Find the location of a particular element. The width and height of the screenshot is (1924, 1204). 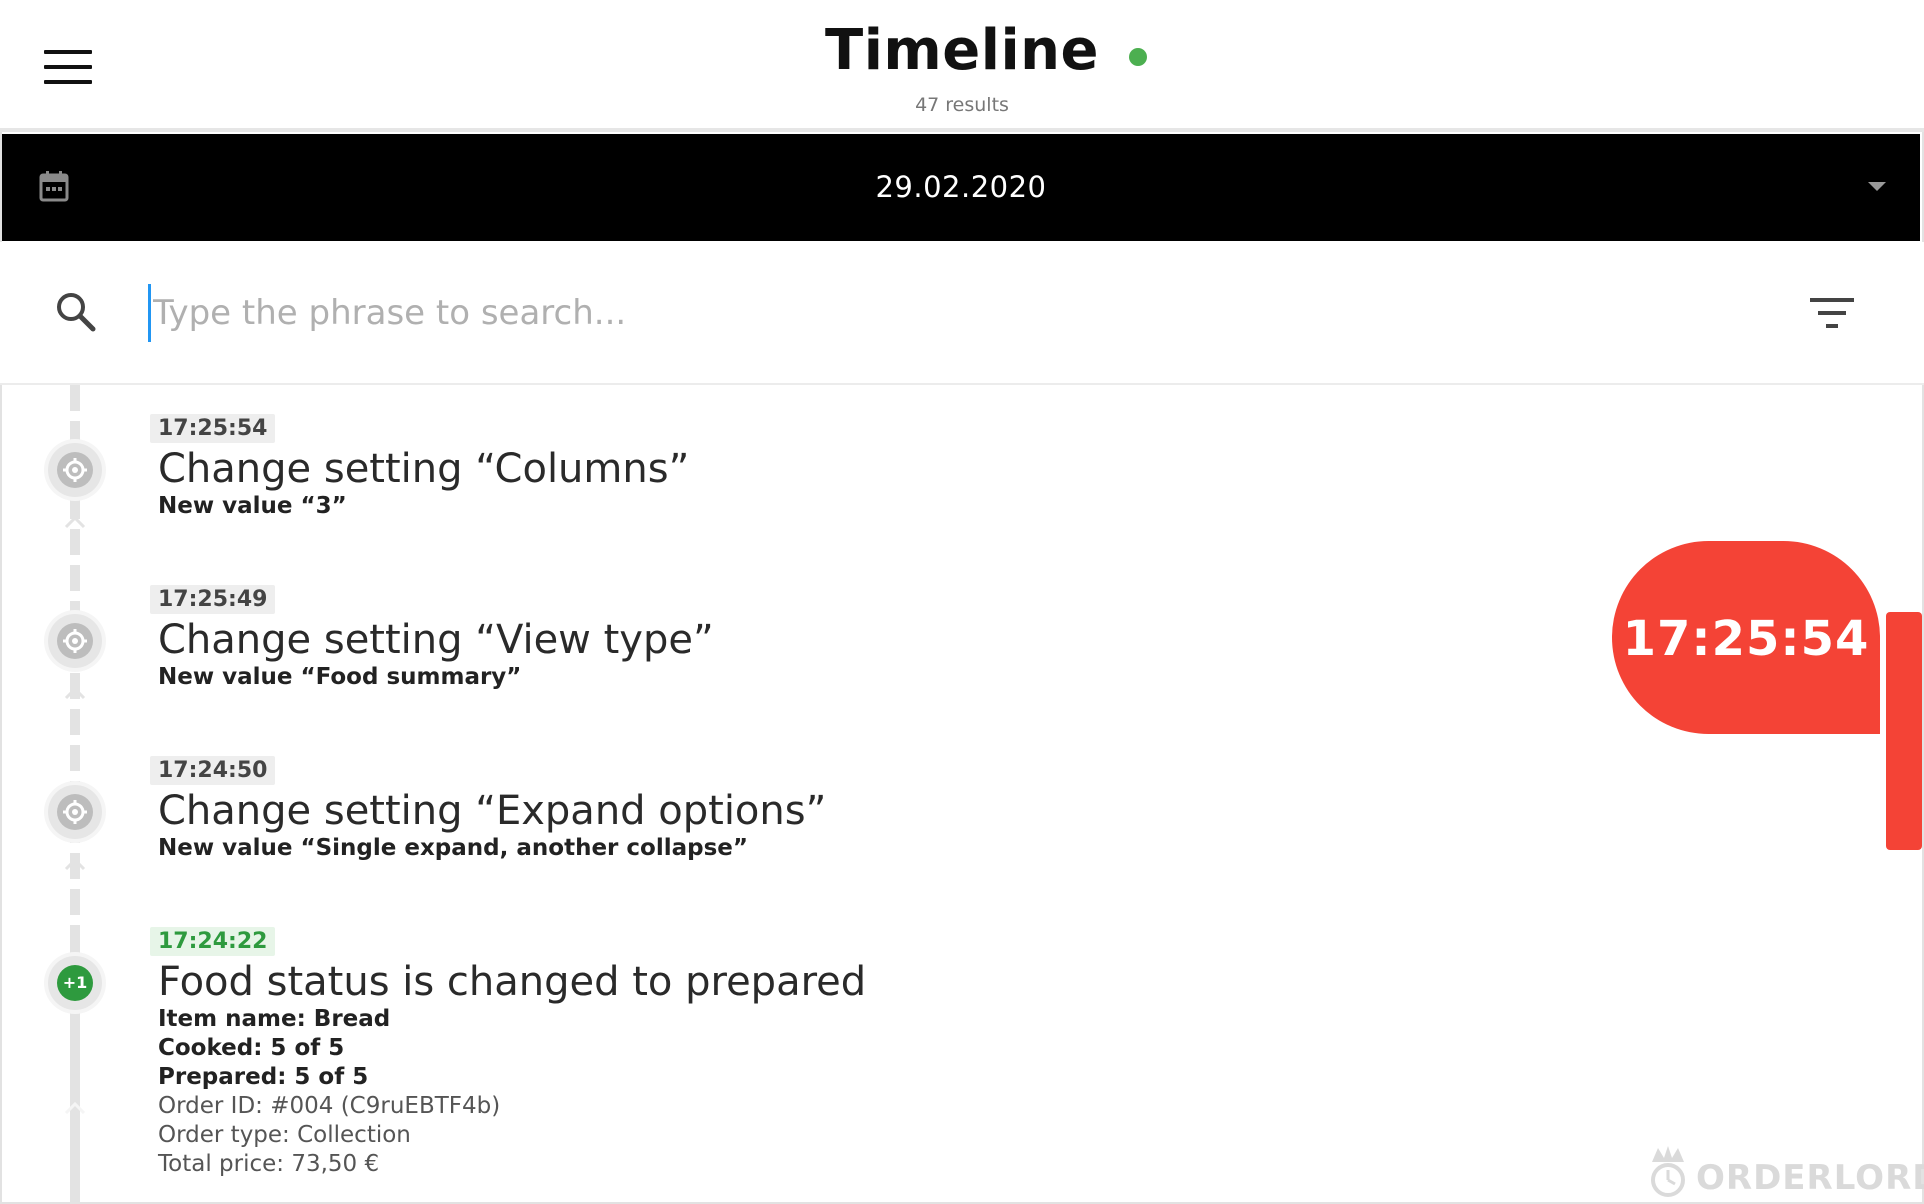

crown-clock-icon is located at coordinates (1668, 1171).